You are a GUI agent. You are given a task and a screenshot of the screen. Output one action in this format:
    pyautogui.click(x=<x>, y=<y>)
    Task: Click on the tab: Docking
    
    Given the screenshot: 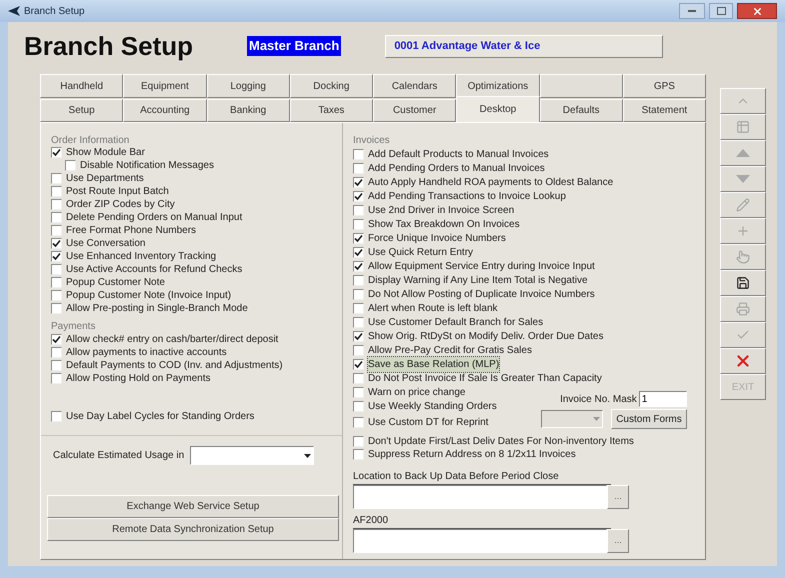 What is the action you would take?
    pyautogui.click(x=331, y=86)
    